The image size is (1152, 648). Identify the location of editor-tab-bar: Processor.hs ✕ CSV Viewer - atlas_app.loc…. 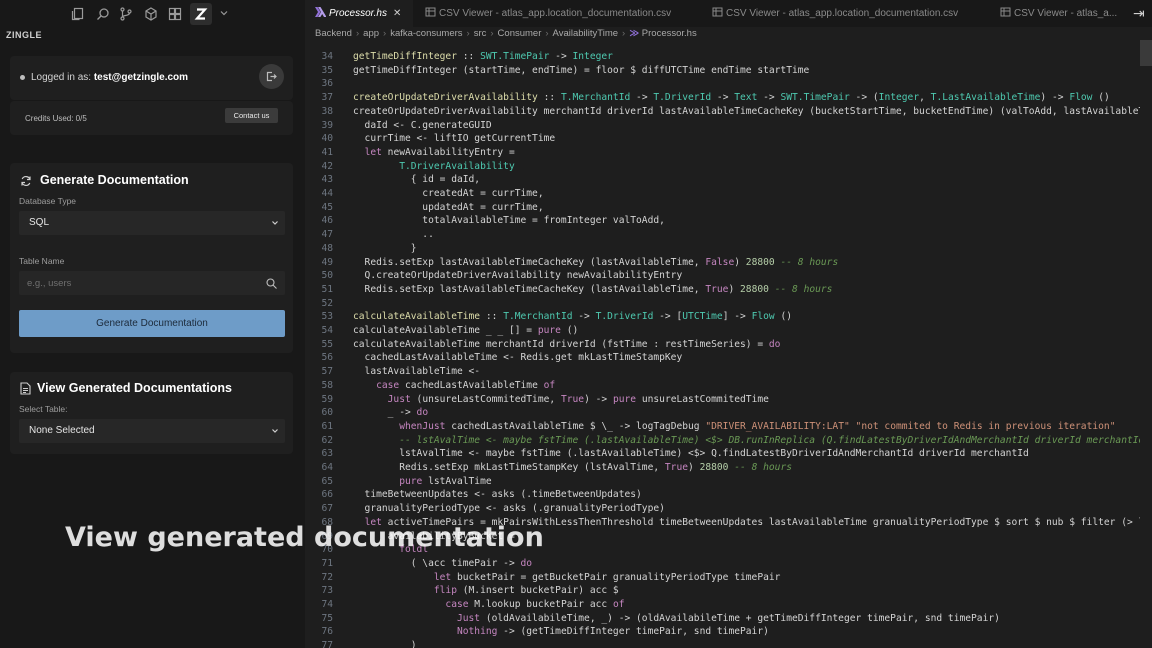
(728, 13).